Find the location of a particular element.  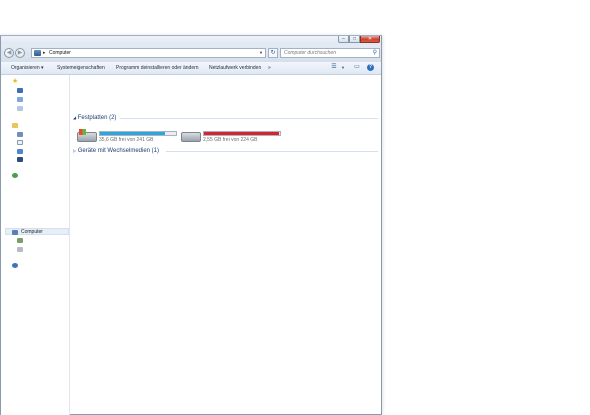

libraries-icon is located at coordinates (15, 125).